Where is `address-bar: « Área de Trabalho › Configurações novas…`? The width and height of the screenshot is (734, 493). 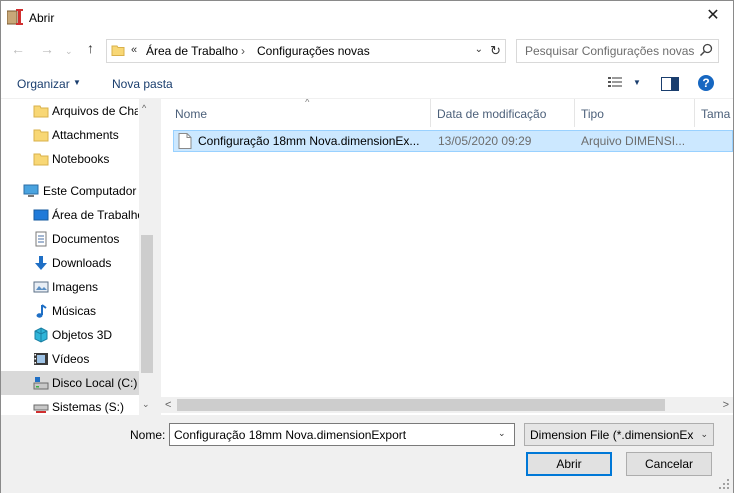 address-bar: « Área de Trabalho › Configurações novas… is located at coordinates (306, 51).